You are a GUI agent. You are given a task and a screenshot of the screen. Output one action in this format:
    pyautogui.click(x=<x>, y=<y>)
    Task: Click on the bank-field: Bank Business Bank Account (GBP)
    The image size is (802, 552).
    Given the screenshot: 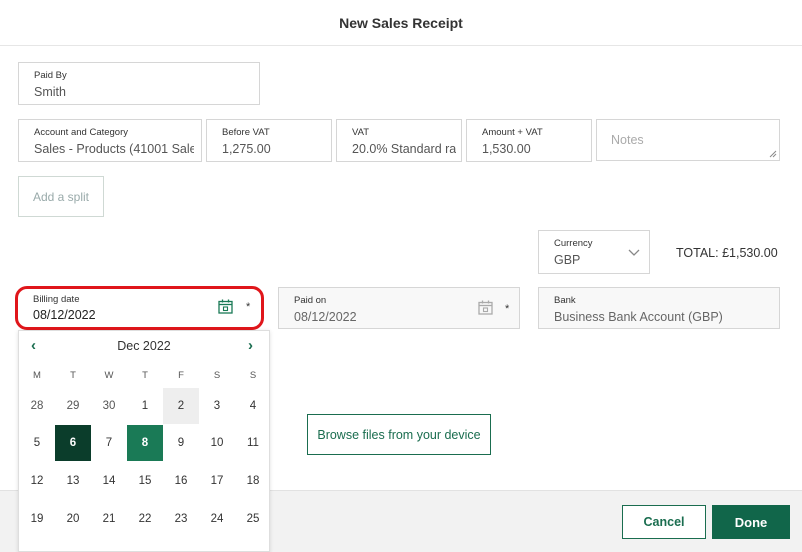 What is the action you would take?
    pyautogui.click(x=659, y=308)
    